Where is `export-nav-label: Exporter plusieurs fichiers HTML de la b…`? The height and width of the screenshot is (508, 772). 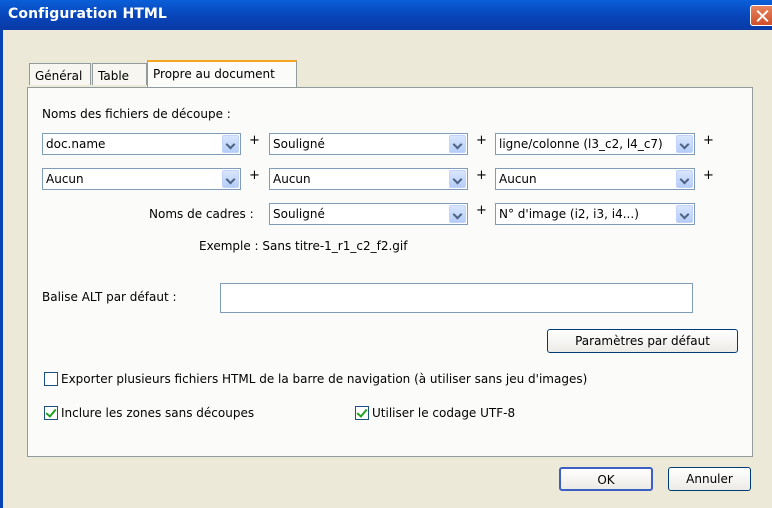 export-nav-label: Exporter plusieurs fichiers HTML de la b… is located at coordinates (324, 379).